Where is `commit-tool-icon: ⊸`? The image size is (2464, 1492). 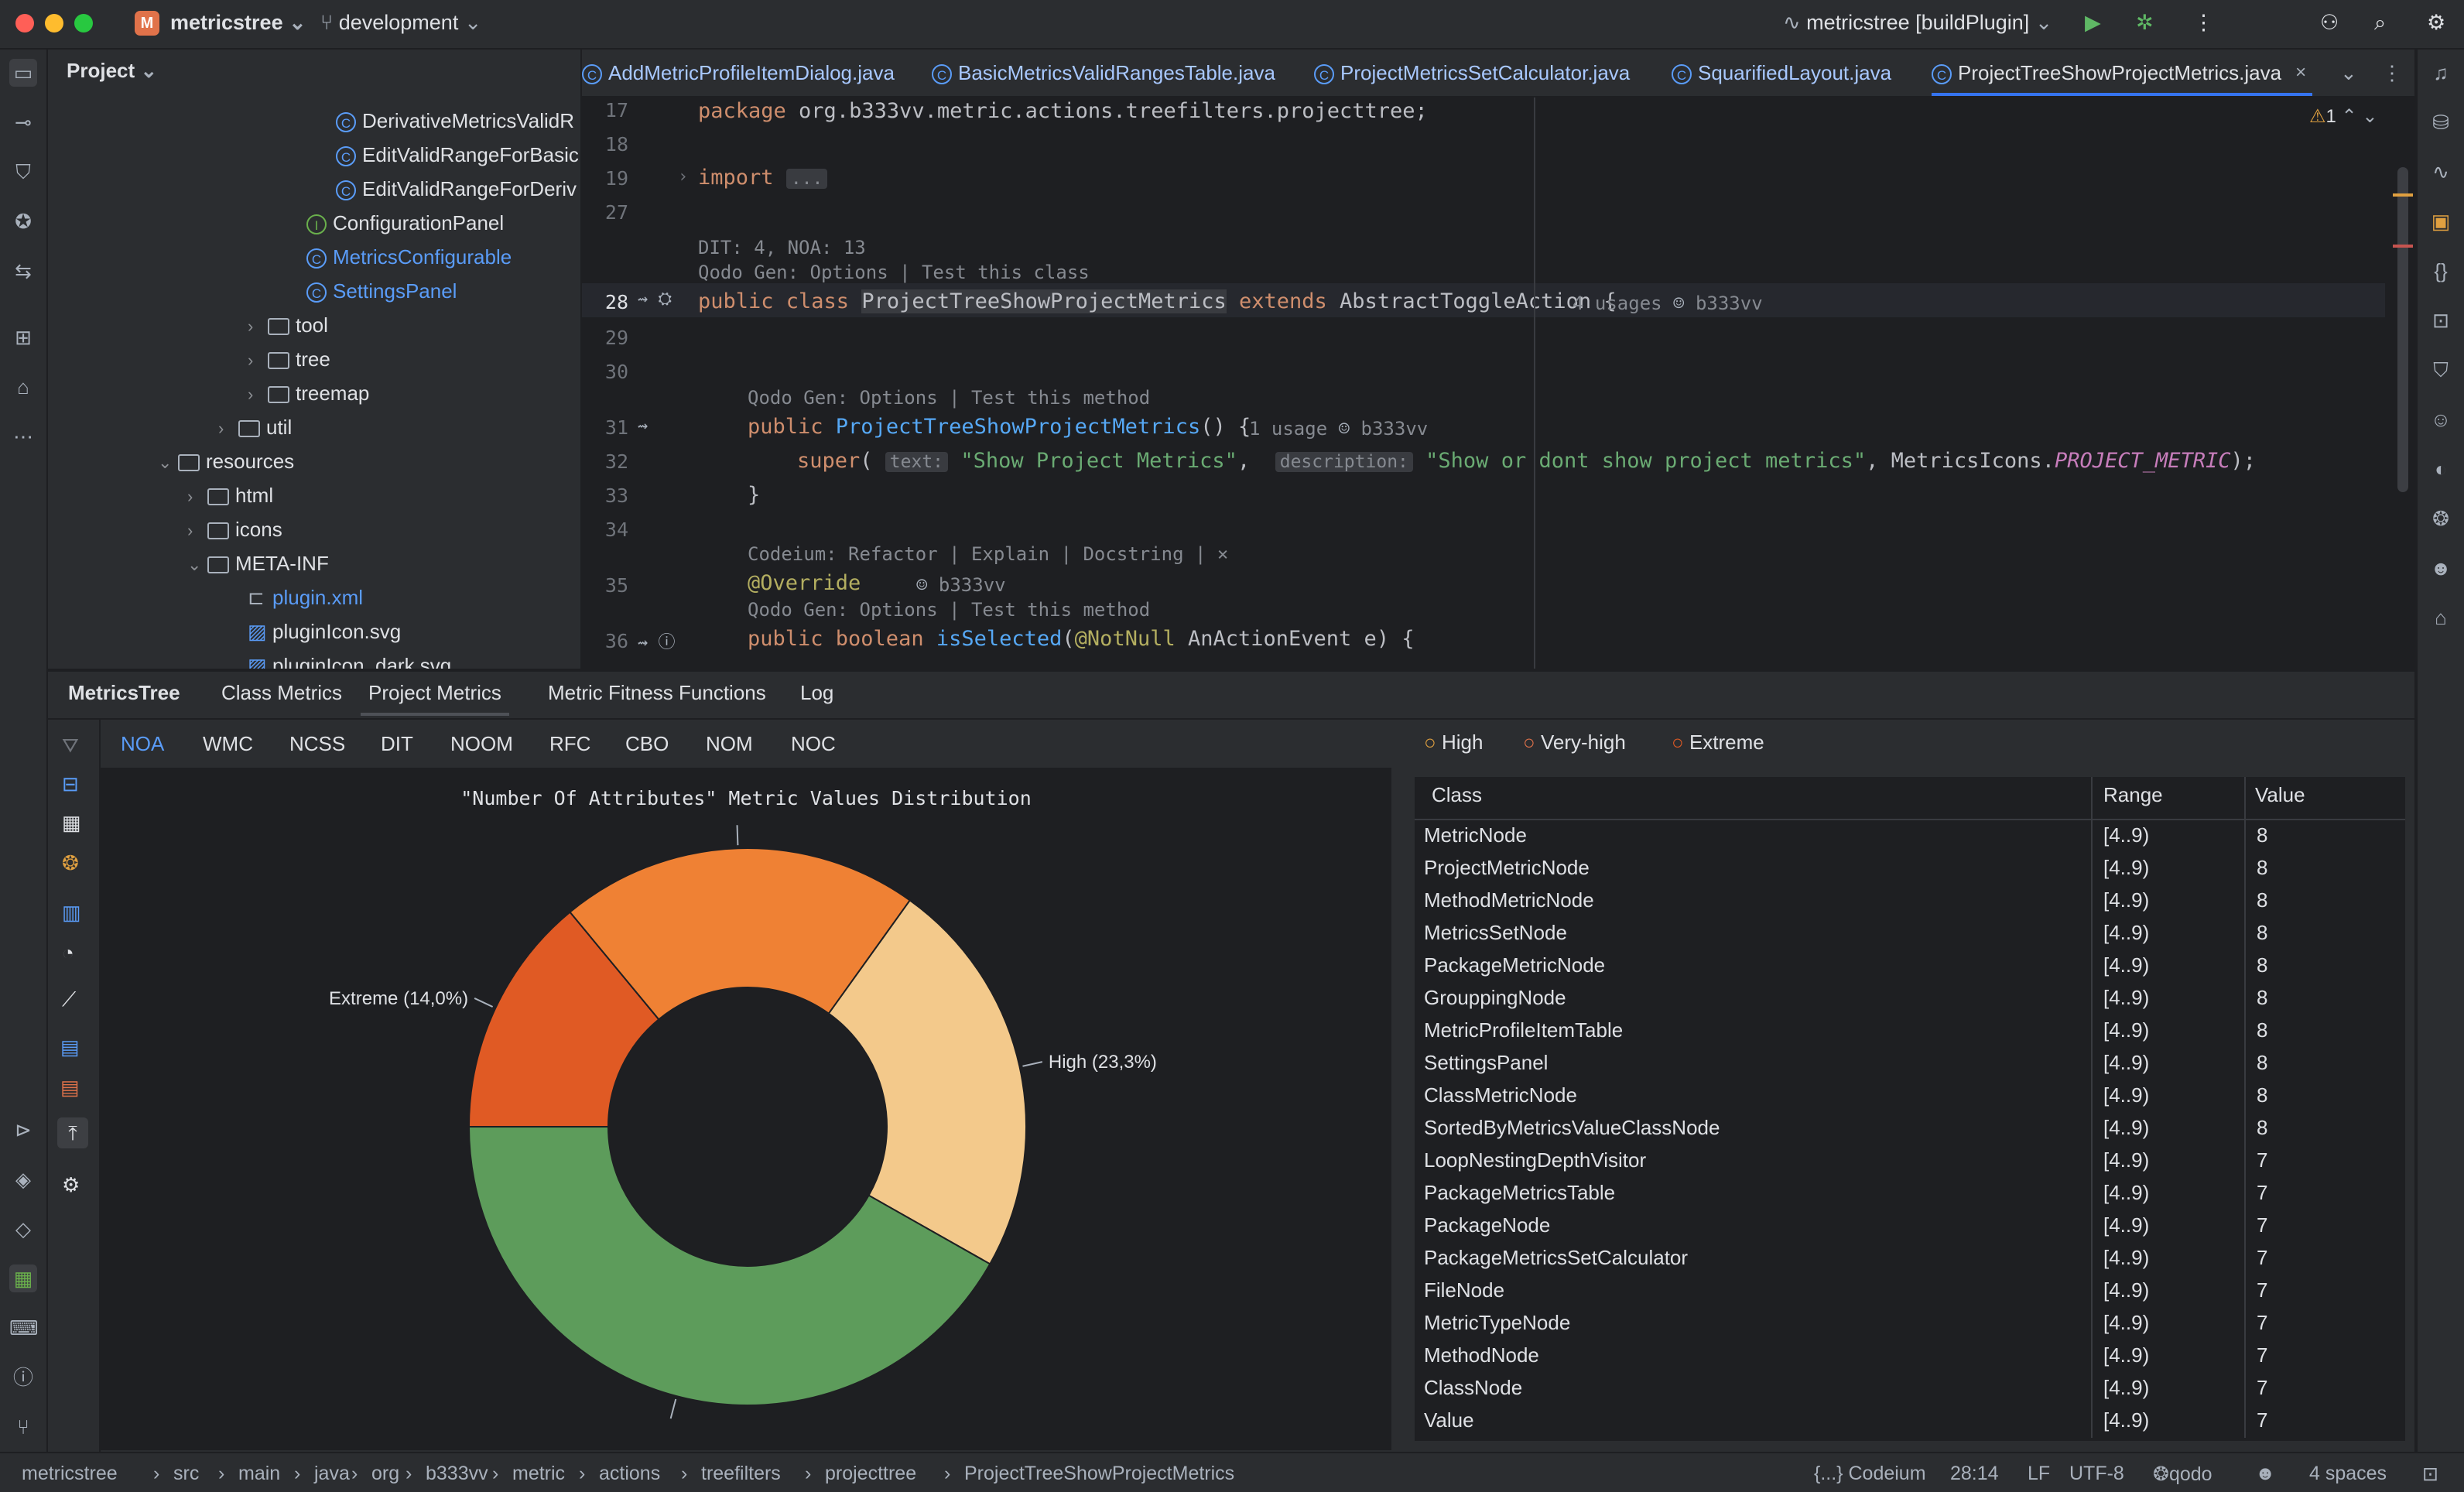
commit-tool-icon: ⊸ is located at coordinates (23, 122).